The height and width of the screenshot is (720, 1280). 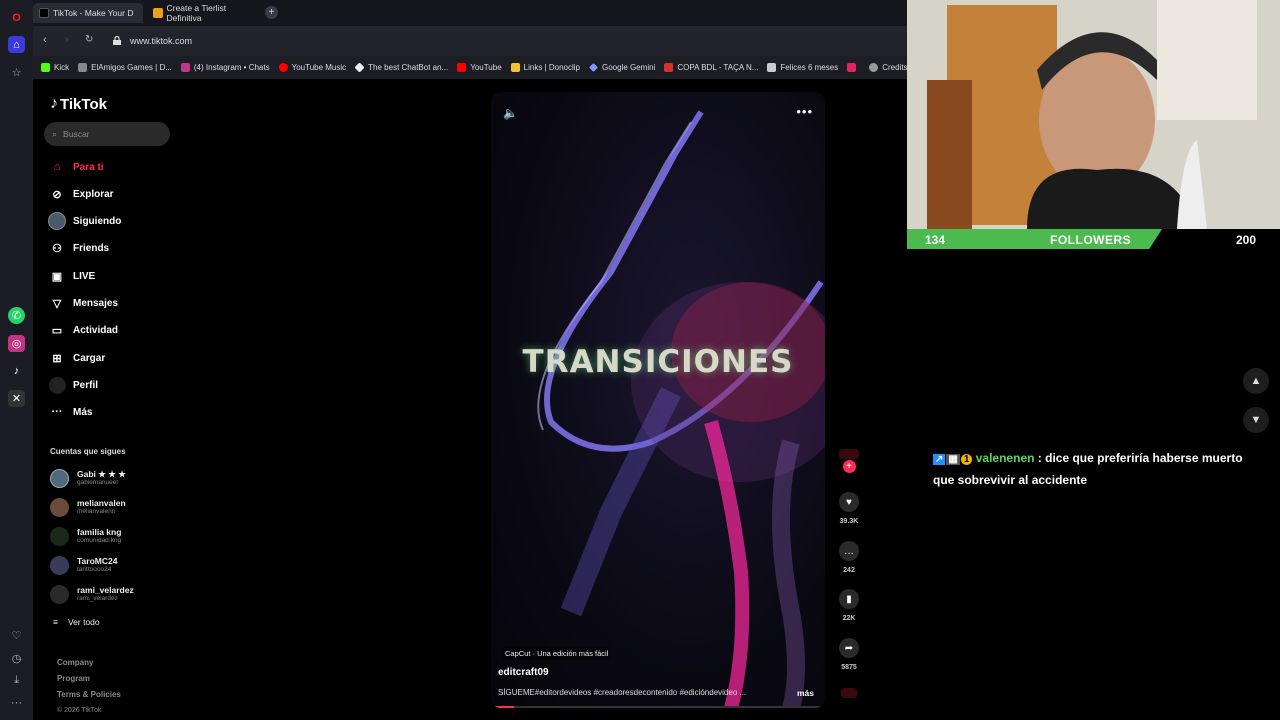 What do you see at coordinates (55, 622) in the screenshot?
I see `list-icon: ≡` at bounding box center [55, 622].